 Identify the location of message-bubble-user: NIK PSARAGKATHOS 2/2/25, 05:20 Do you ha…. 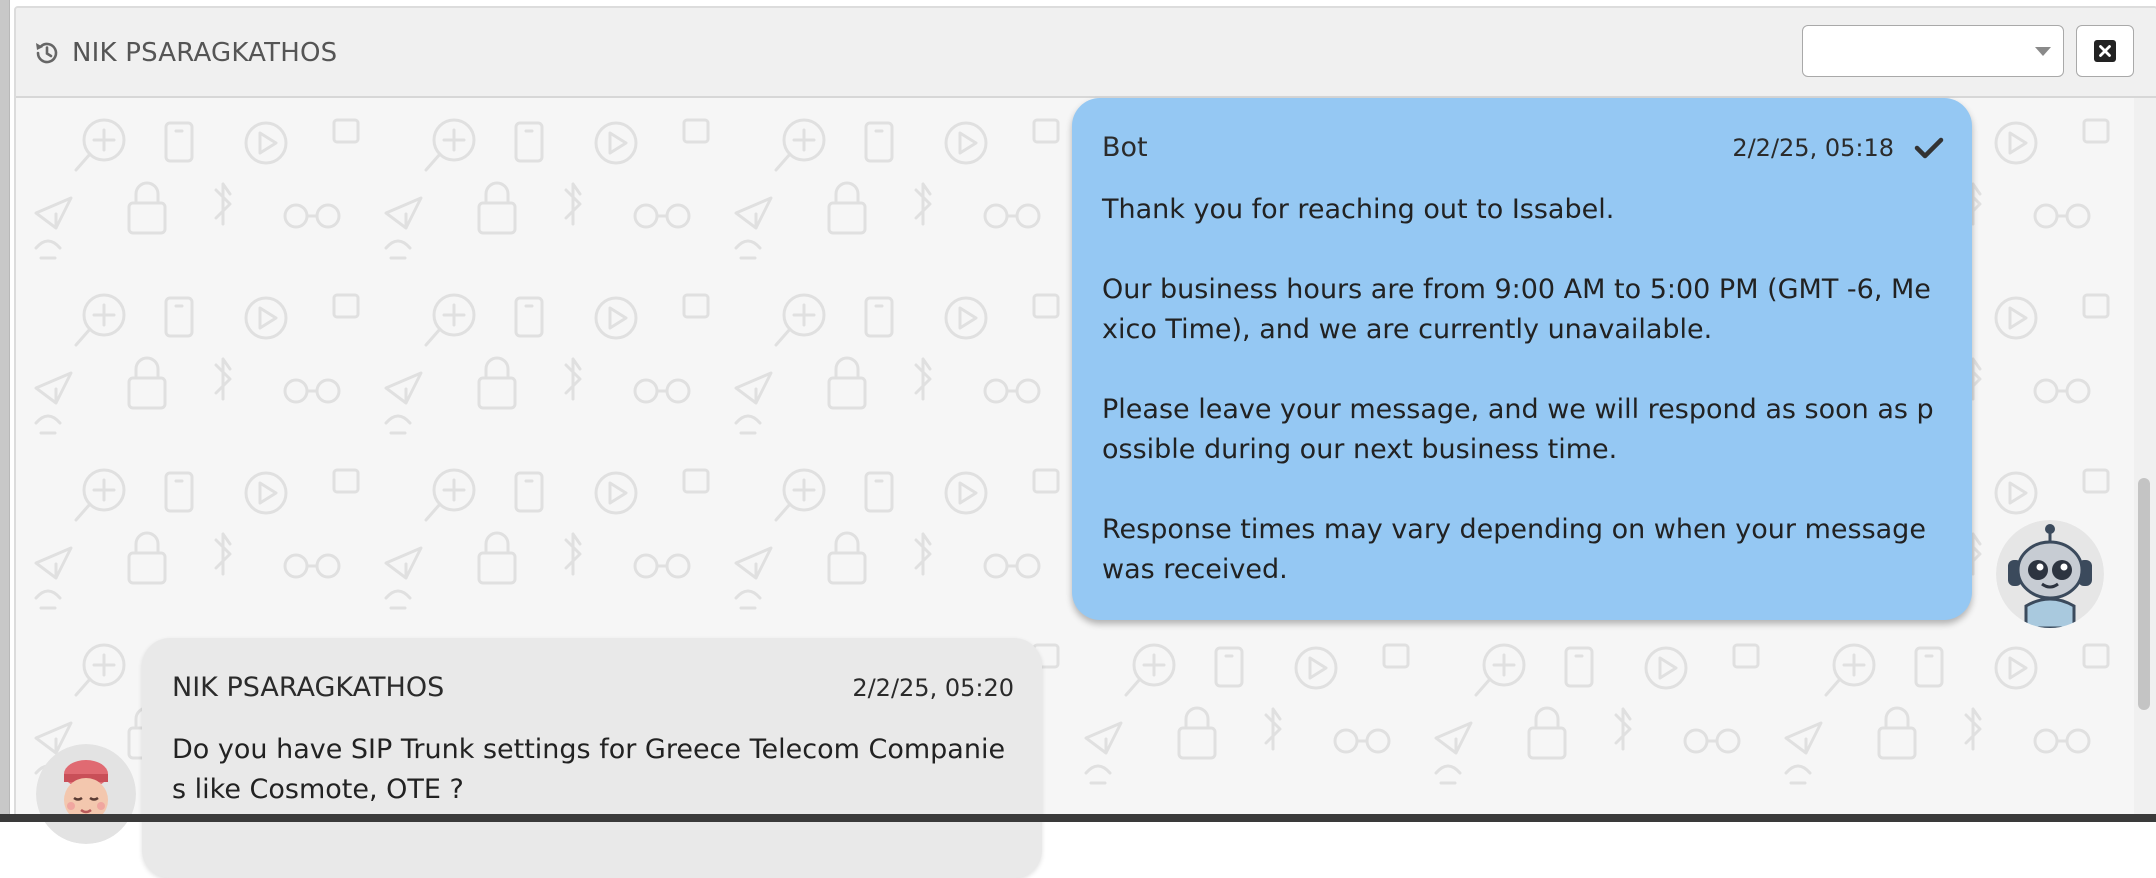
(592, 758).